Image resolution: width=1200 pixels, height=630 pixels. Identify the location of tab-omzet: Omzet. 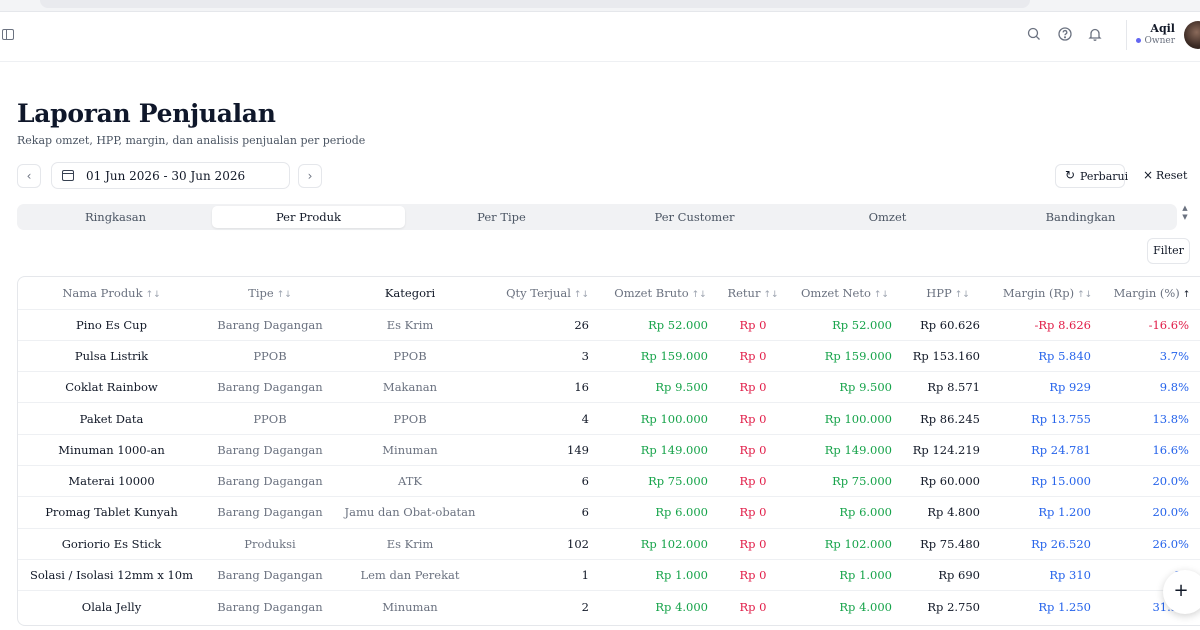
(887, 217).